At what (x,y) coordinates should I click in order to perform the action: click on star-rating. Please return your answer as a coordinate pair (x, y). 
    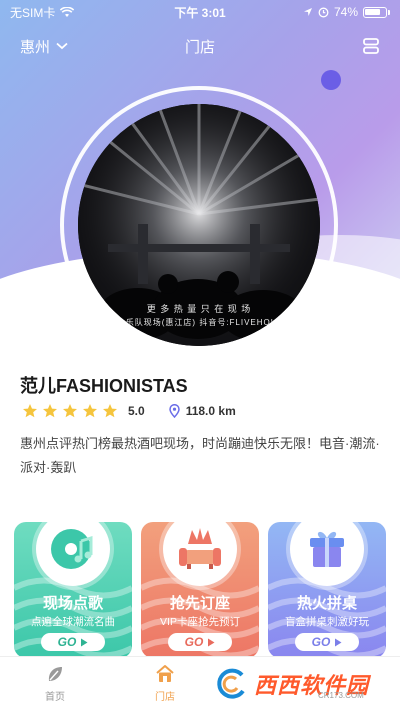
    Looking at the image, I should click on (70, 411).